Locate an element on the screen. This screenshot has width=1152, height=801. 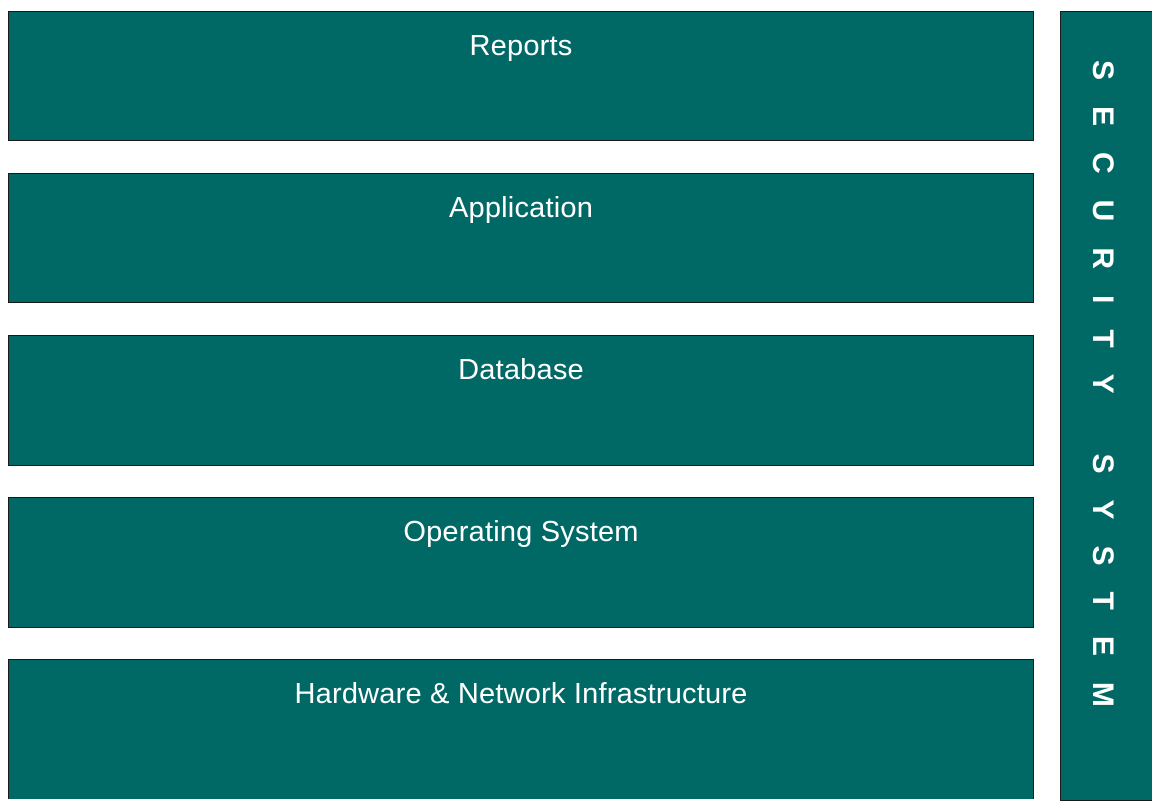
layer-label-operating-system: Operating System is located at coordinates (521, 532).